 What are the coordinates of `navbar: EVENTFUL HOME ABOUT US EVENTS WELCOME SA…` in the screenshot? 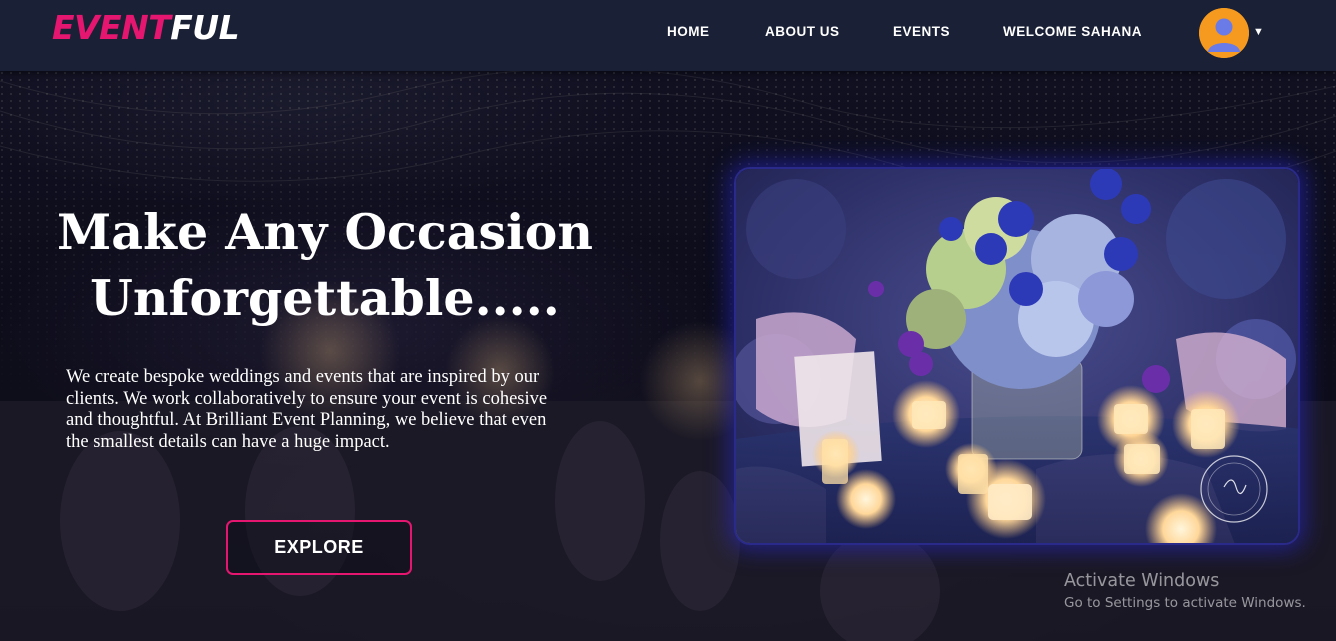 It's located at (668, 35).